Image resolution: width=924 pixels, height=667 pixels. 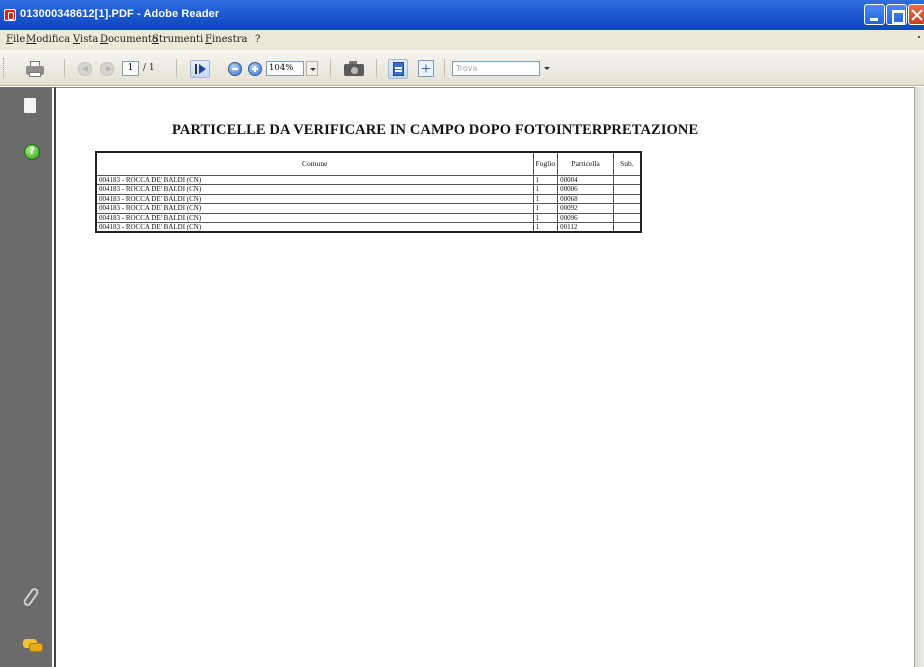 What do you see at coordinates (627, 163) in the screenshot?
I see `column-header-sub: Sub.` at bounding box center [627, 163].